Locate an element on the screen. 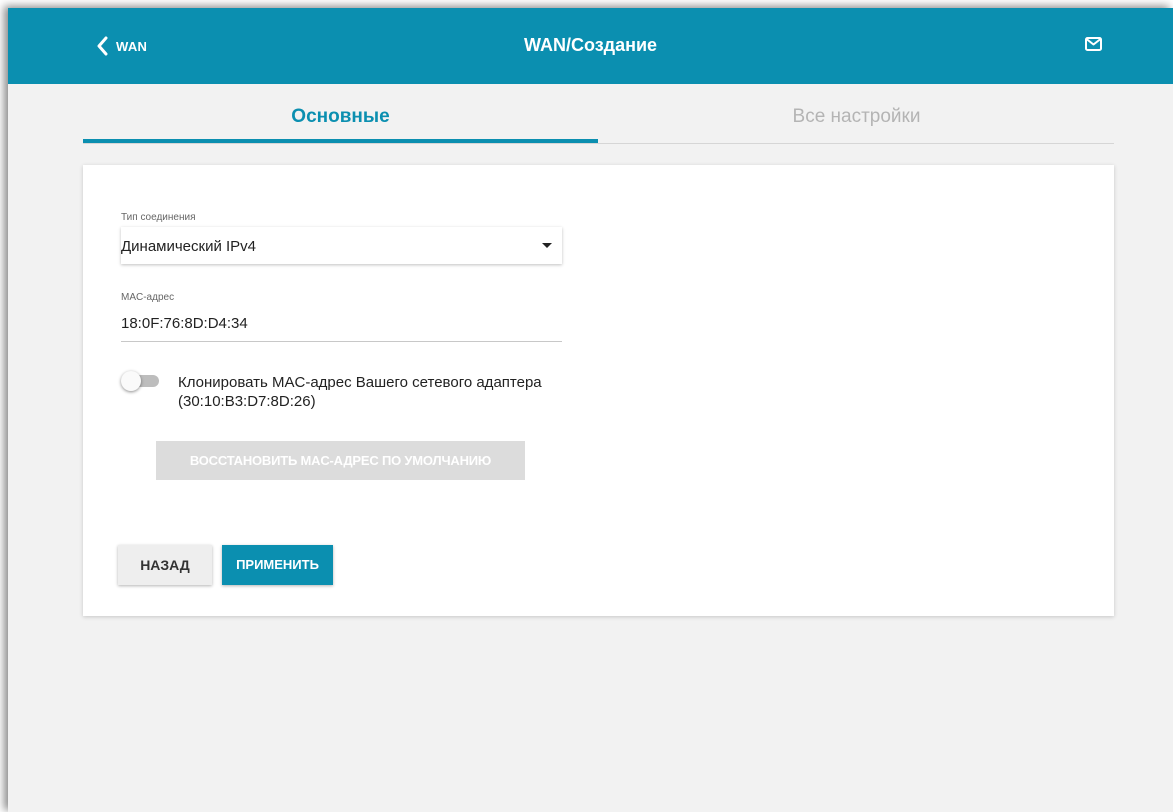 This screenshot has height=812, width=1173. tab-all-settings: Все настройки is located at coordinates (856, 123).